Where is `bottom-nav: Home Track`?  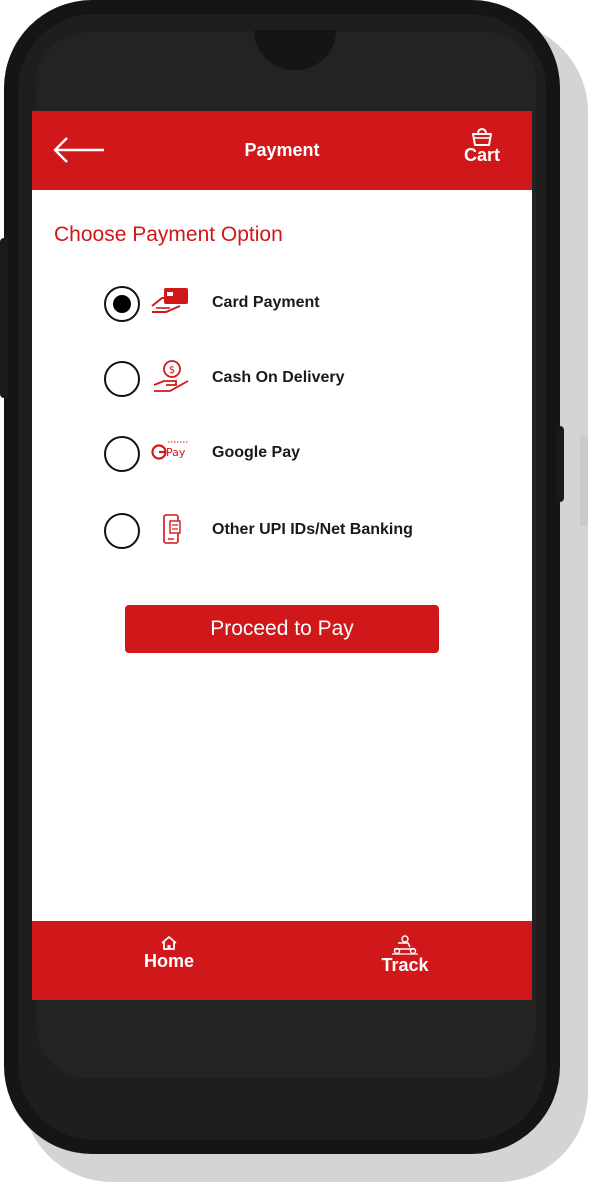 bottom-nav: Home Track is located at coordinates (282, 960).